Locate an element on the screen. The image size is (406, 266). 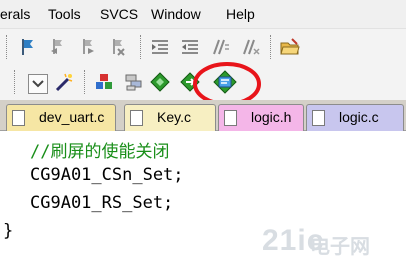
tab-logic-c: logic.c is located at coordinates (355, 117).